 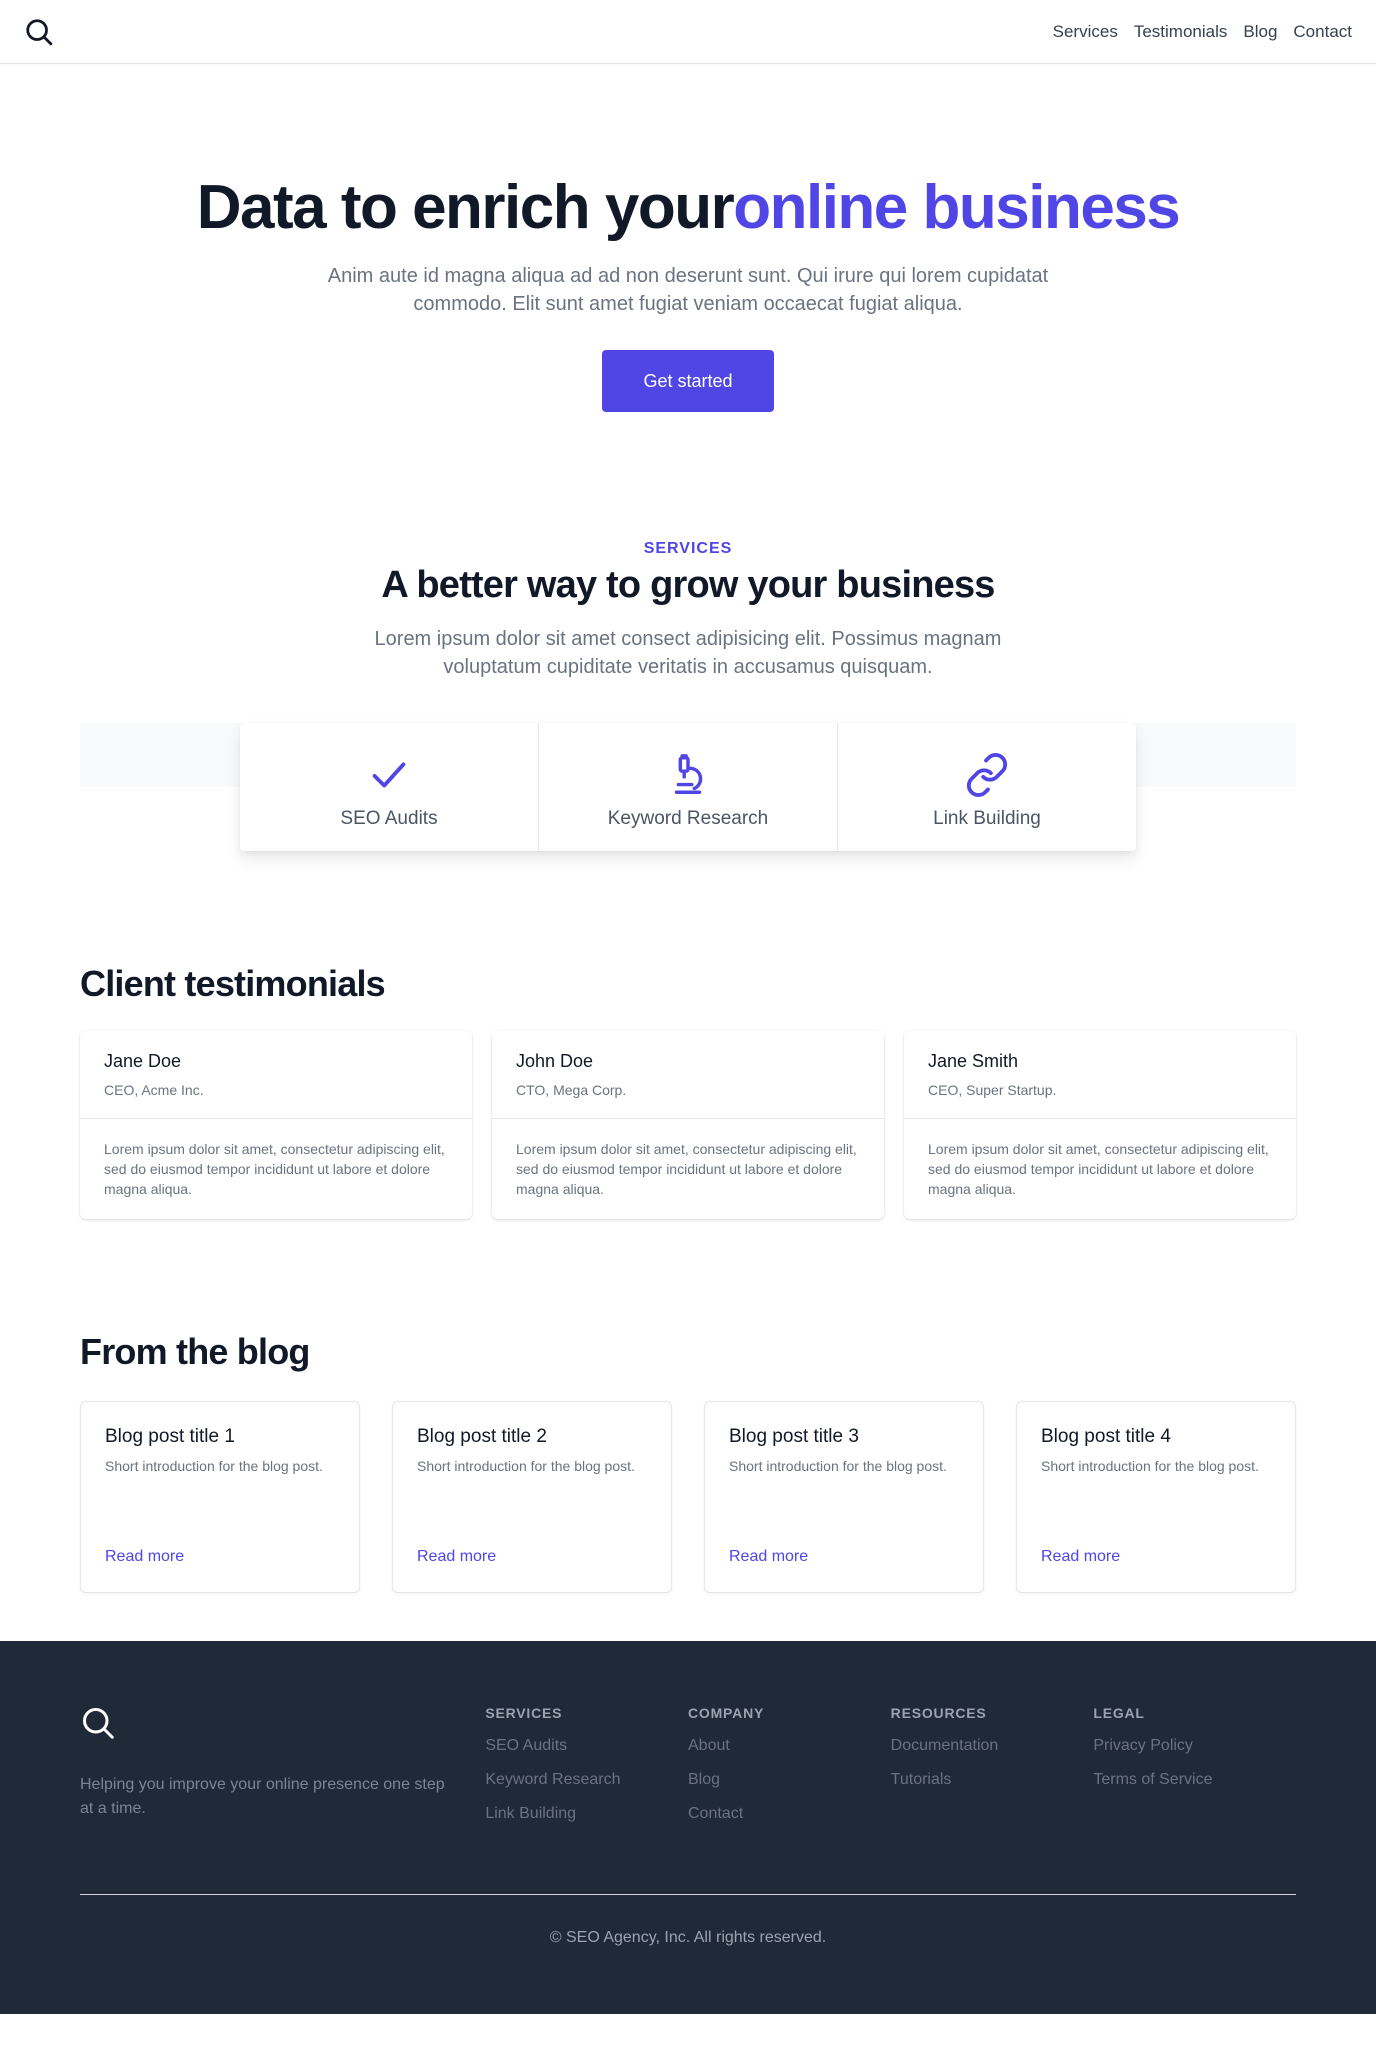 I want to click on footer-column-company: COMPANY About Blog Contact, so click(x=789, y=1764).